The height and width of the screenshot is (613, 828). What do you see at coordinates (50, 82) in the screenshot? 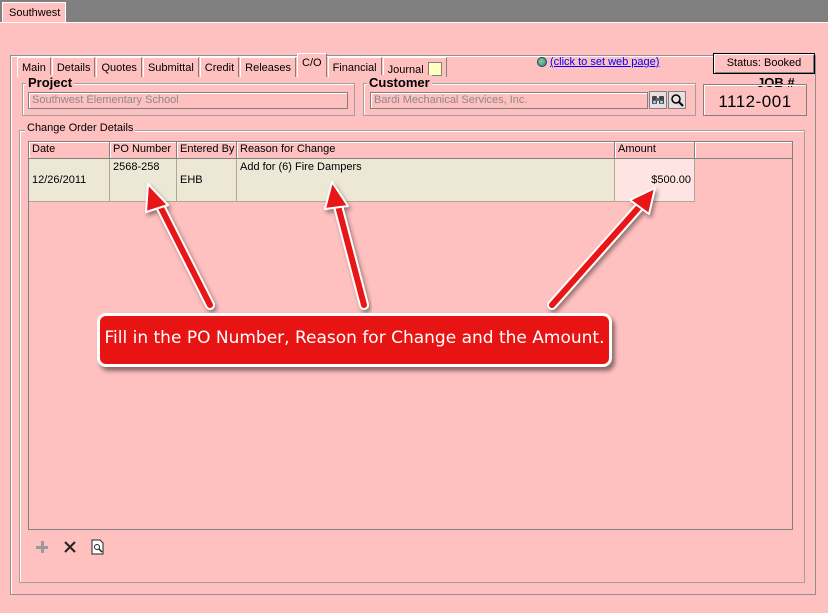
I see `project-label: Project` at bounding box center [50, 82].